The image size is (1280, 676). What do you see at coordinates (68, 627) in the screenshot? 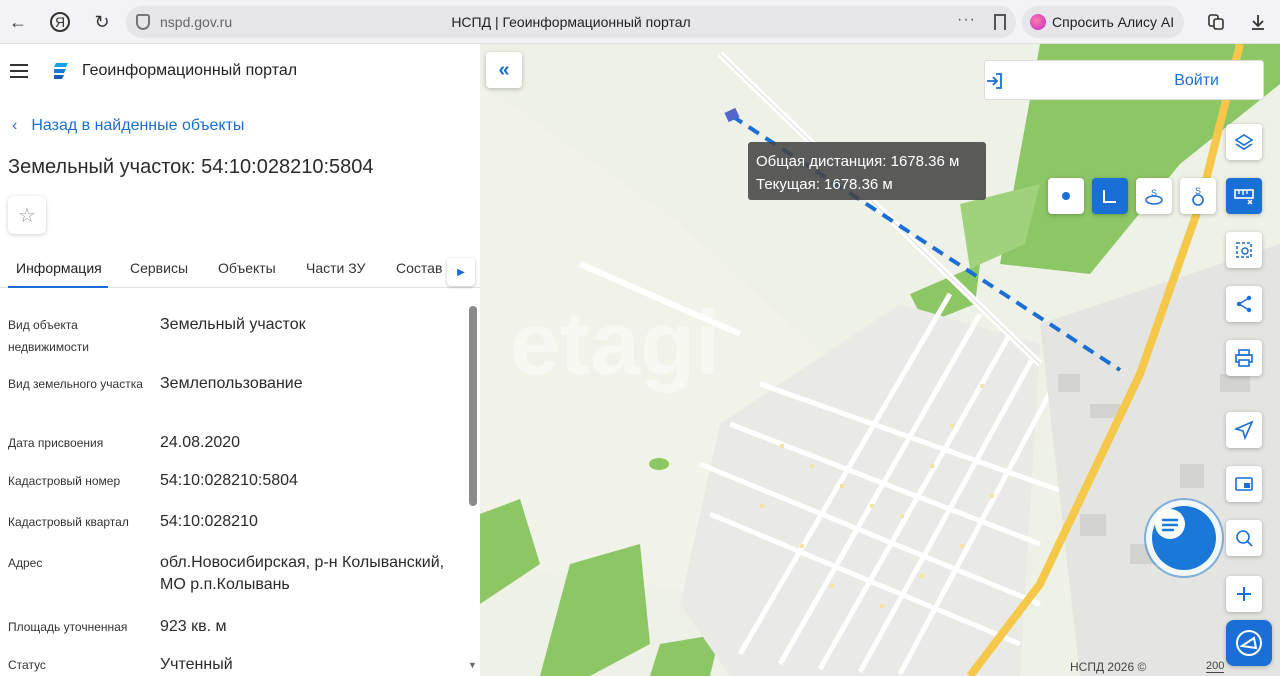
I see `field-label: Площадь уточненная` at bounding box center [68, 627].